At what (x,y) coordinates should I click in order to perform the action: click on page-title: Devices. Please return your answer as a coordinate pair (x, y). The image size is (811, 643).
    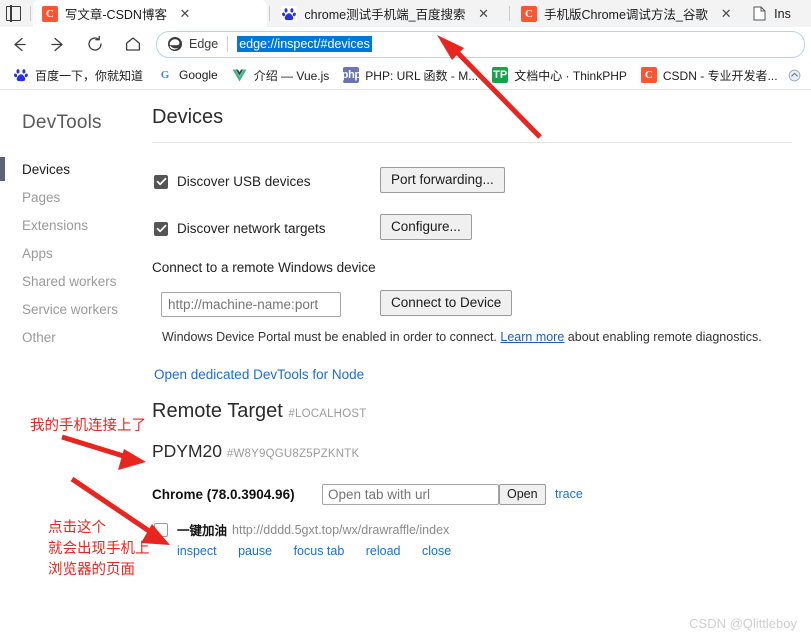
    Looking at the image, I should click on (188, 117).